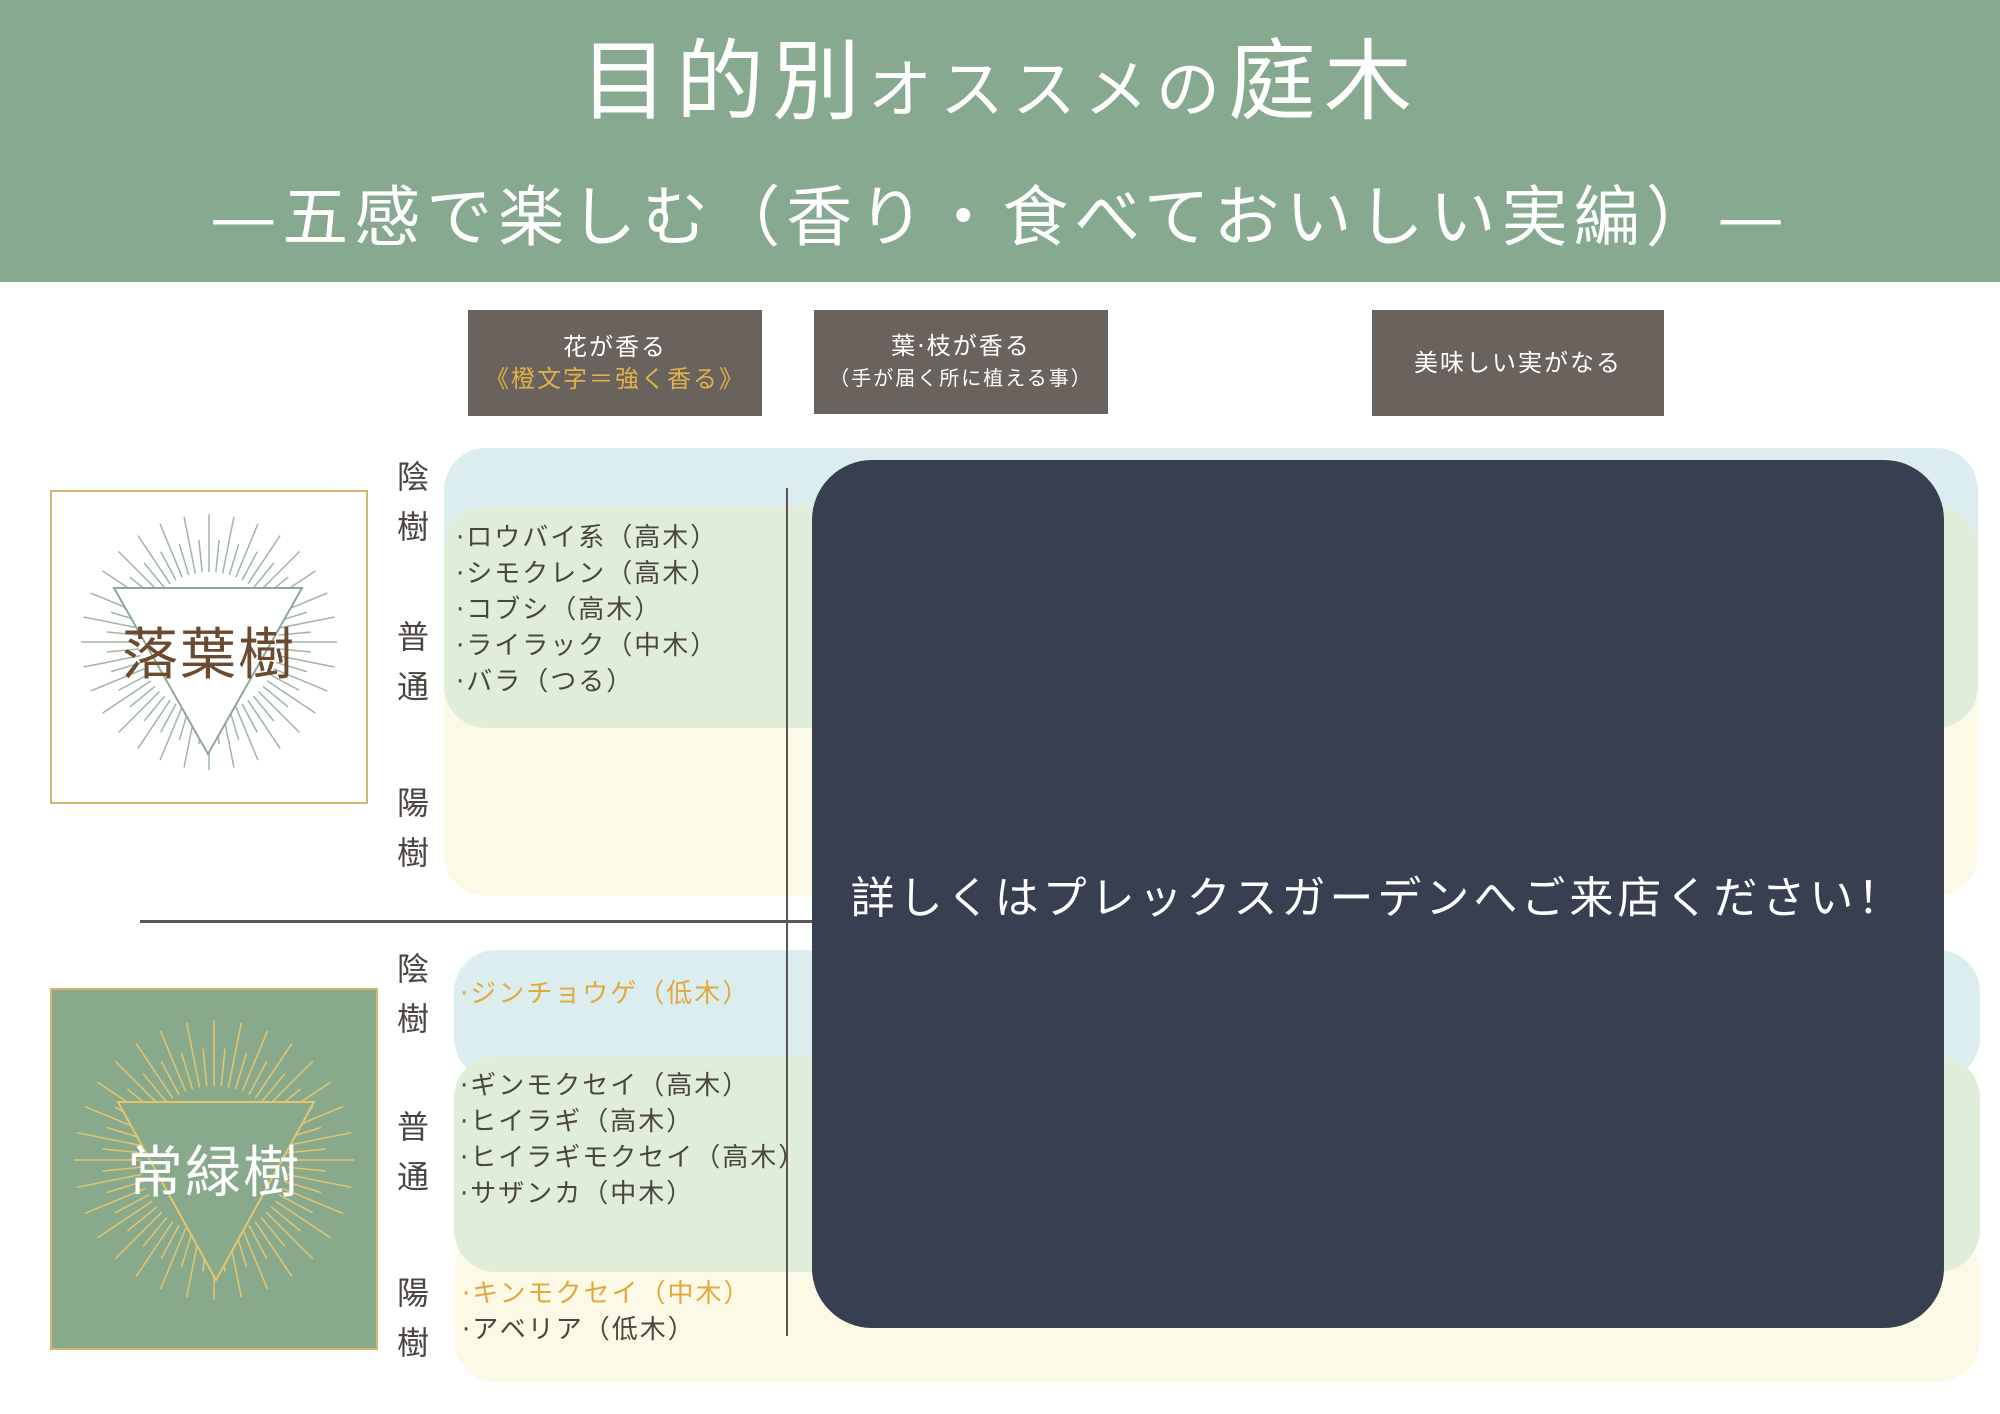 The width and height of the screenshot is (2000, 1414). What do you see at coordinates (587, 538) in the screenshot?
I see `list-item: ·ロウバイ系（高木）` at bounding box center [587, 538].